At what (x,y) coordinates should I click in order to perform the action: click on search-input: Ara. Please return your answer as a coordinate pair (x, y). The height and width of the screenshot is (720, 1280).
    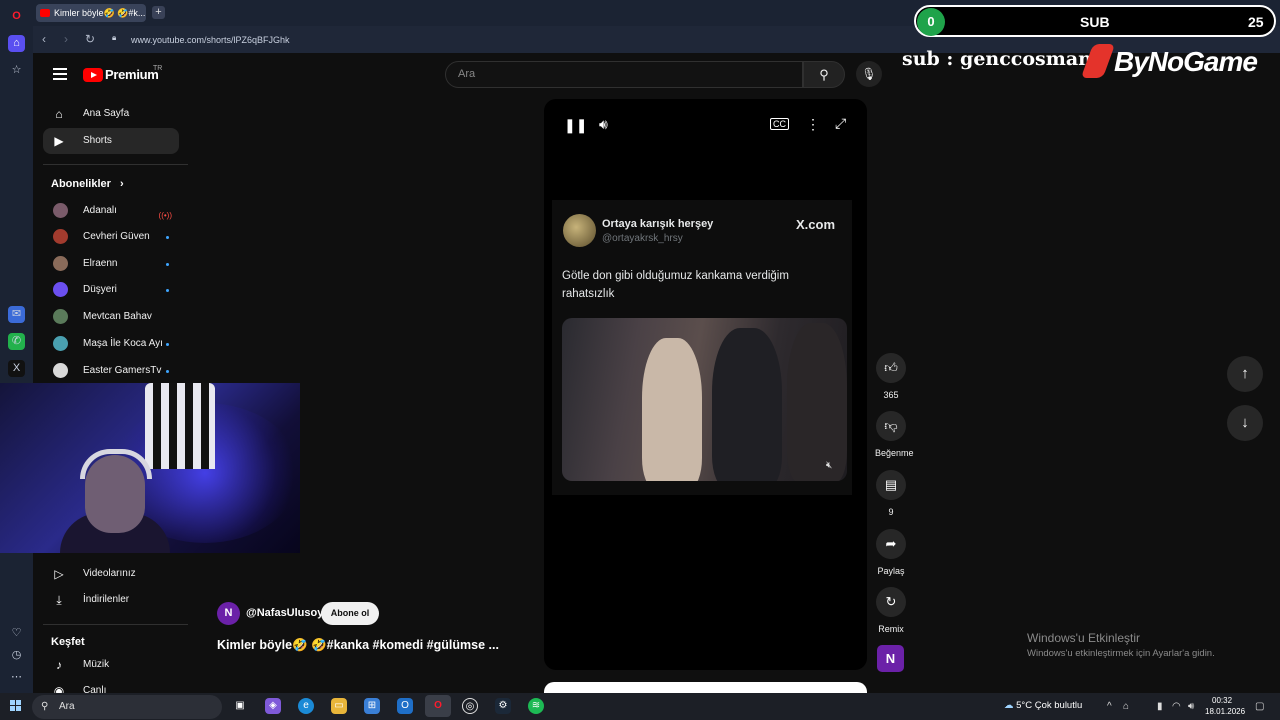
    Looking at the image, I should click on (624, 74).